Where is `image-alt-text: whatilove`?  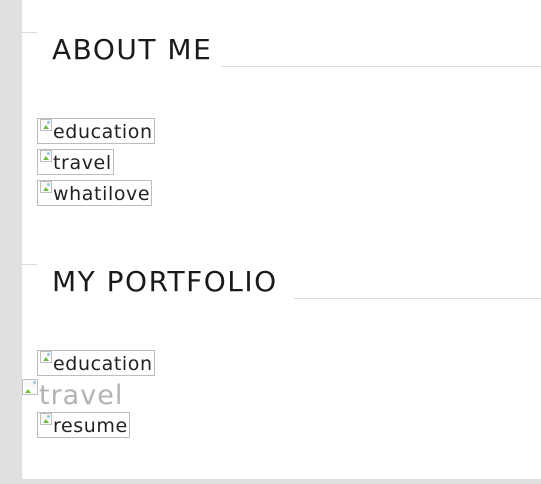
image-alt-text: whatilove is located at coordinates (102, 194).